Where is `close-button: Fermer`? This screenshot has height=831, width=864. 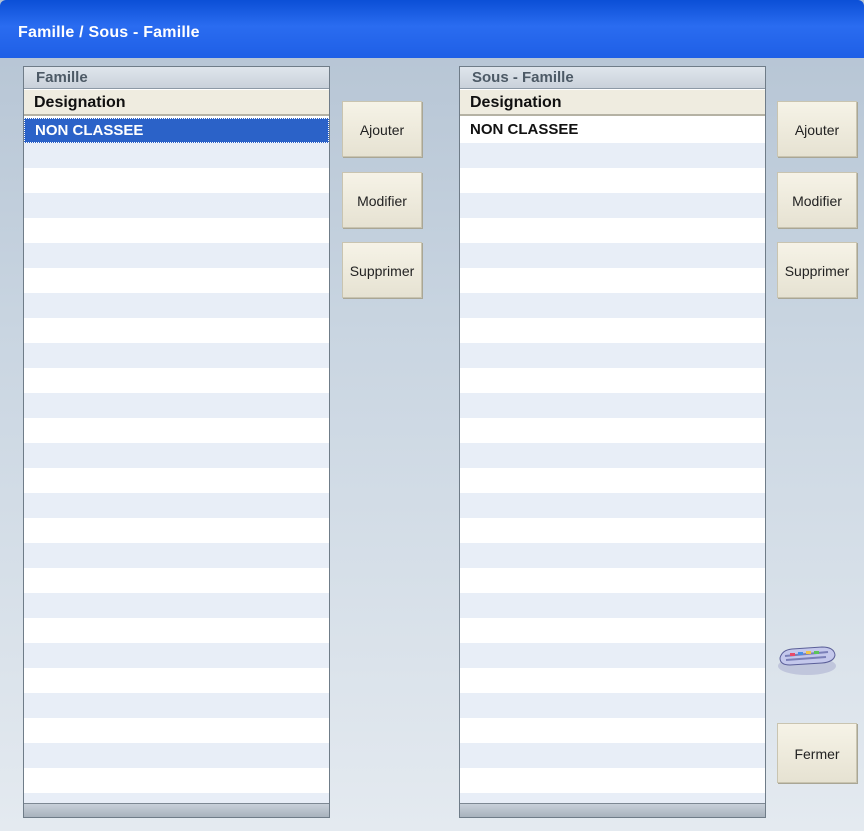
close-button: Fermer is located at coordinates (817, 753).